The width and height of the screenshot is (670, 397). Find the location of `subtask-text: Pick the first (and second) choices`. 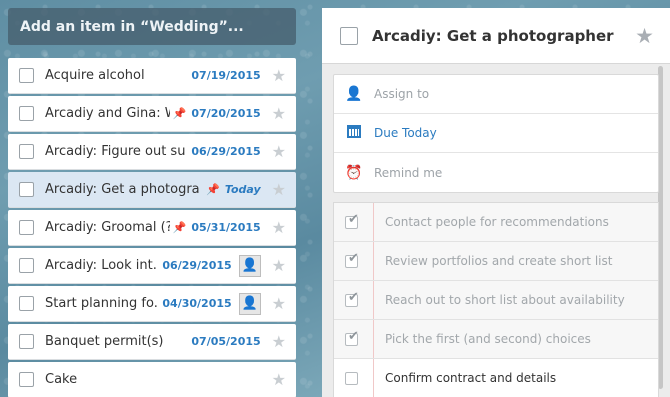

subtask-text: Pick the first (and second) choices is located at coordinates (488, 339).